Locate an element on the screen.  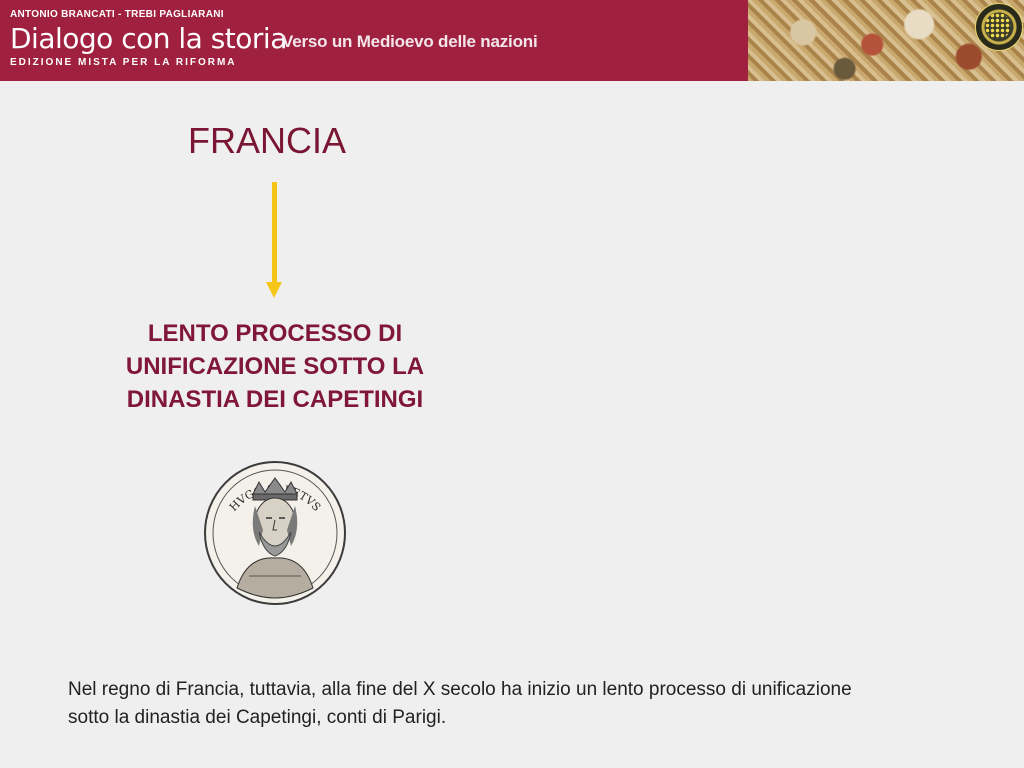
series-title: Dialogo con la storia is located at coordinates (148, 38).